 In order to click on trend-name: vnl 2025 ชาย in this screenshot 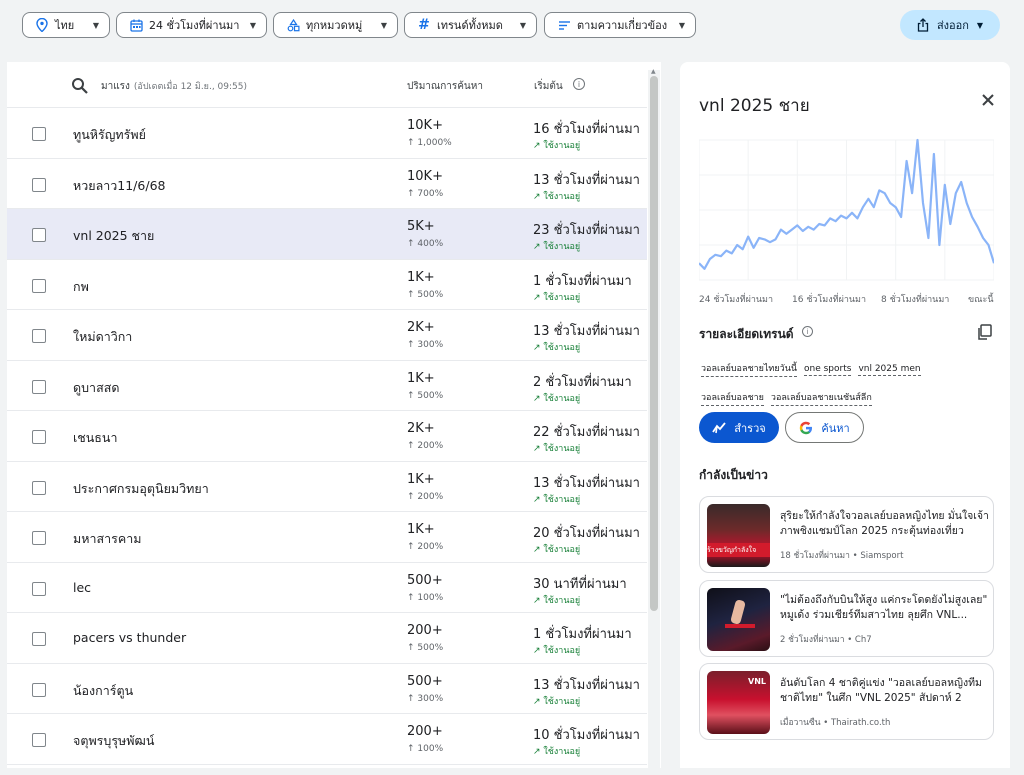, I will do `click(114, 235)`.